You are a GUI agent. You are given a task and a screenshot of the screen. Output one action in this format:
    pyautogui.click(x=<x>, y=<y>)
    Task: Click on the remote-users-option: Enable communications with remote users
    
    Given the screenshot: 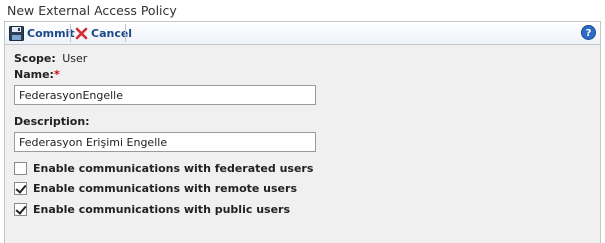 What is the action you would take?
    pyautogui.click(x=155, y=188)
    